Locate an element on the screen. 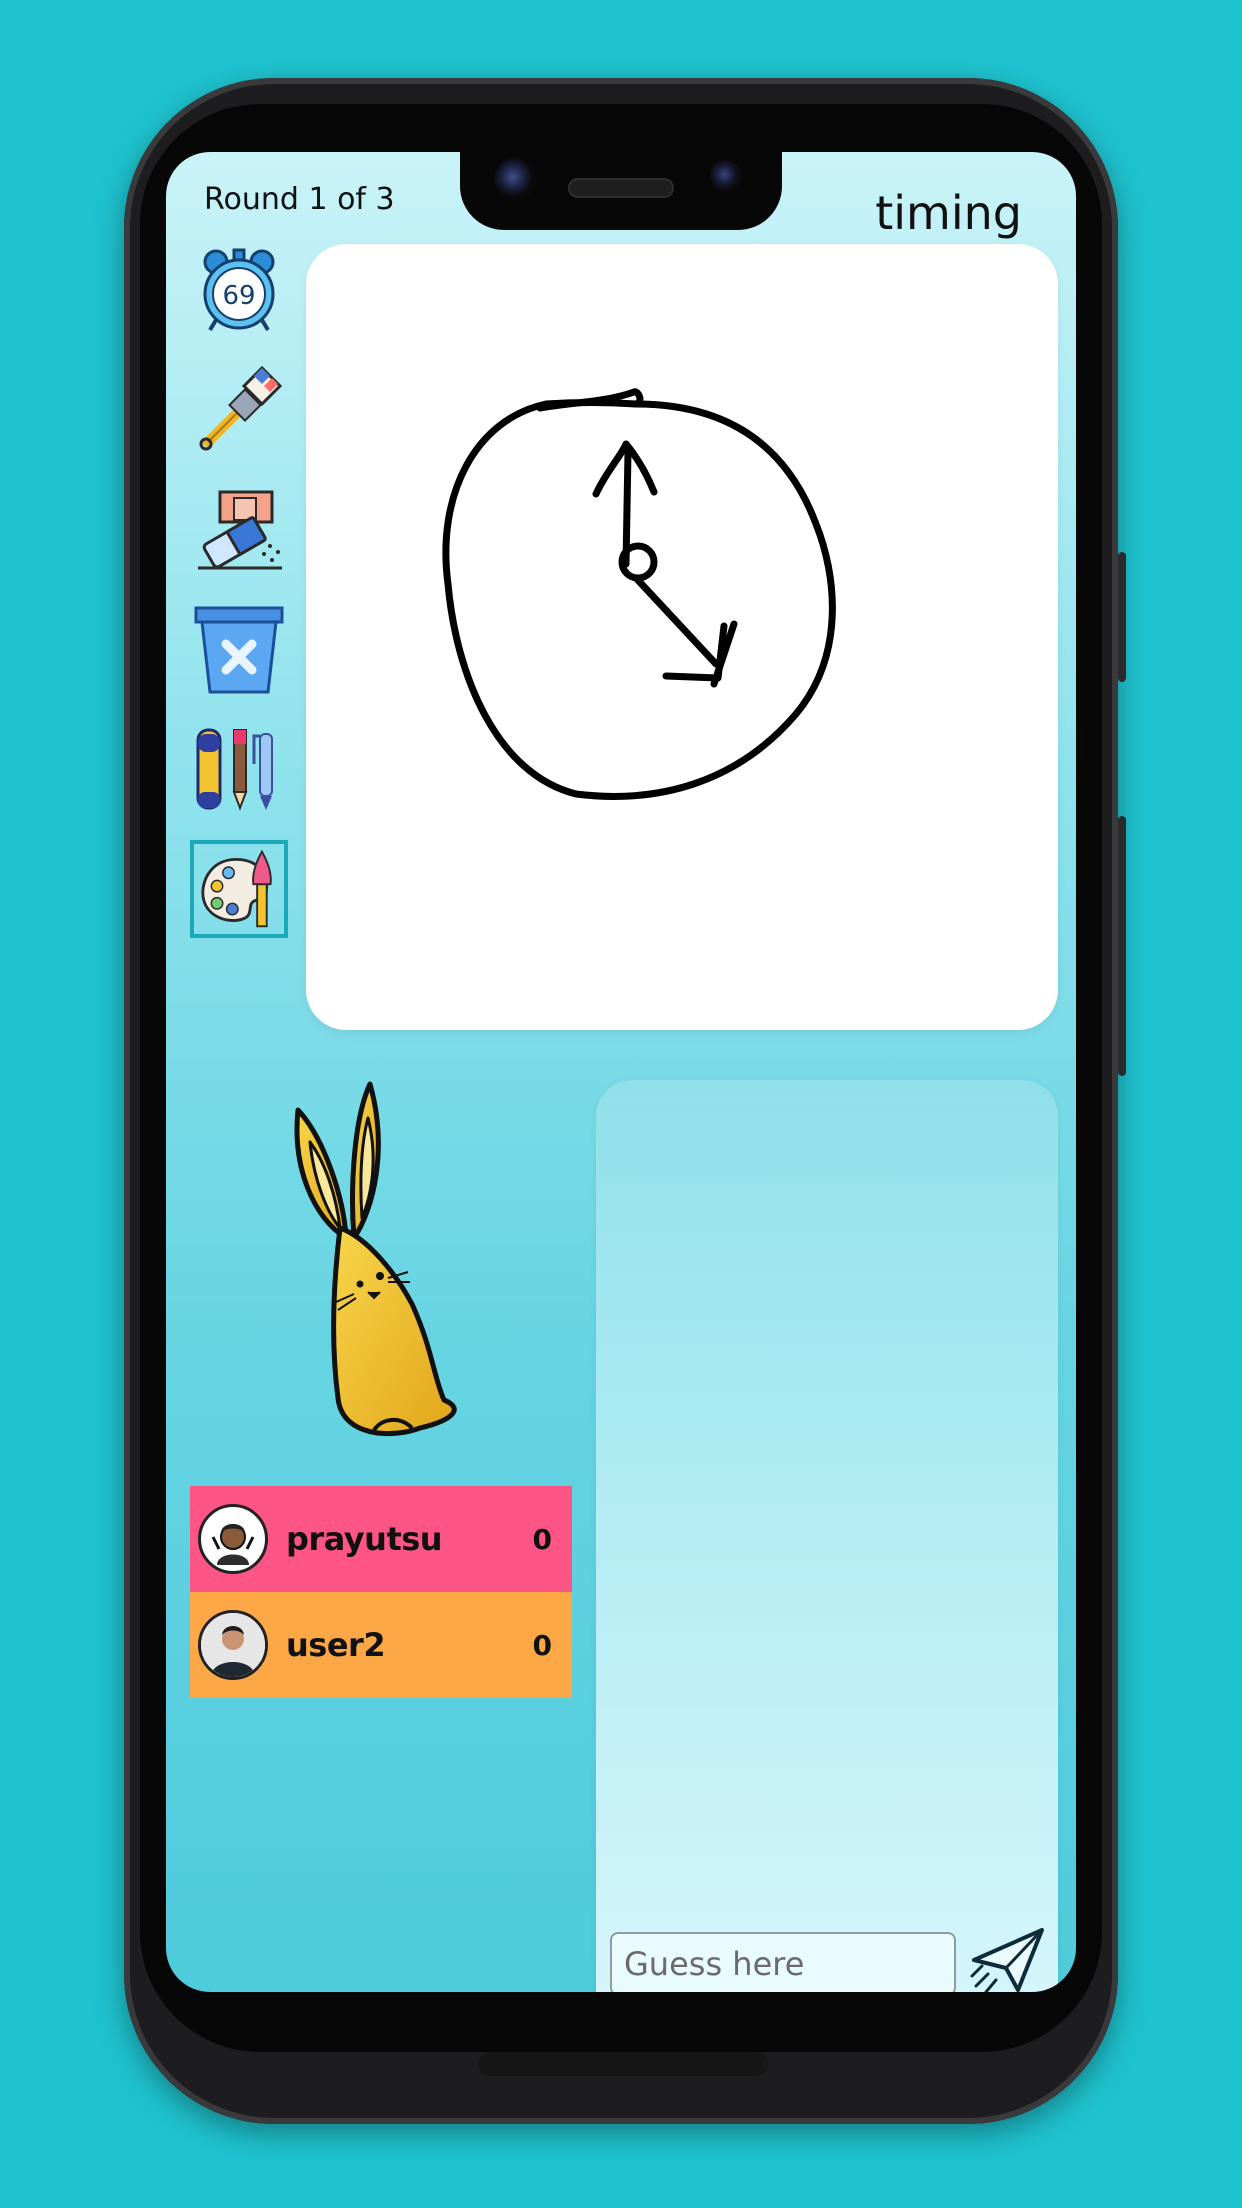  round-indicator: Round 1 of 3 is located at coordinates (299, 199).